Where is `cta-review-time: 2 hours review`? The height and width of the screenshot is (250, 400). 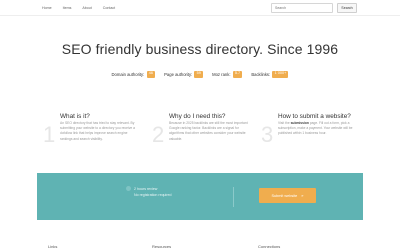
cta-review-time: 2 hours review is located at coordinates (146, 188).